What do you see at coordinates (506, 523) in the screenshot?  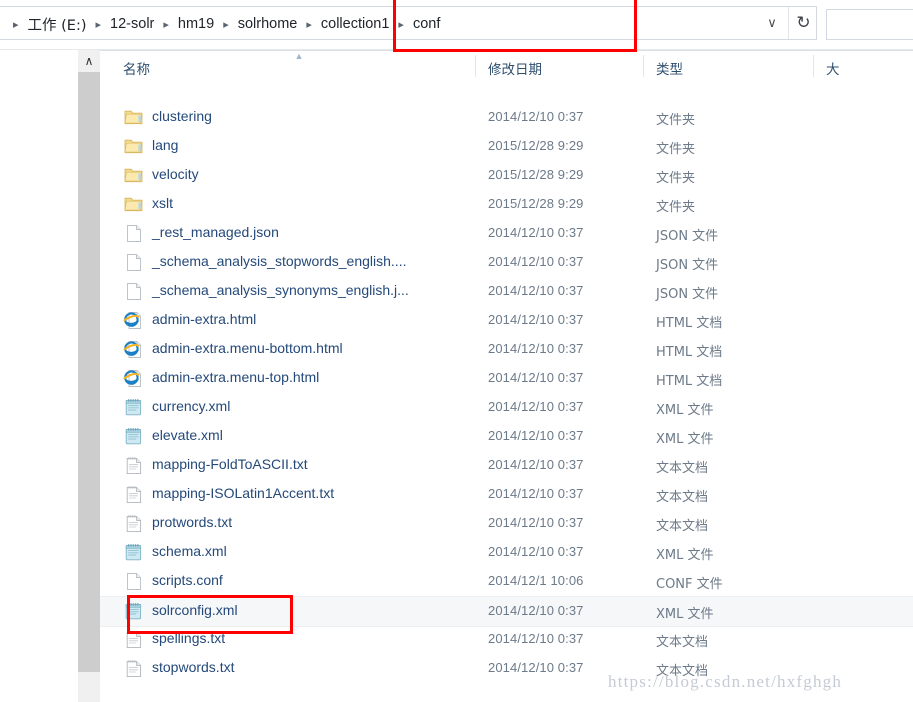 I see `table-row: protwords.txt 2014/12/10 0:37 文本文档` at bounding box center [506, 523].